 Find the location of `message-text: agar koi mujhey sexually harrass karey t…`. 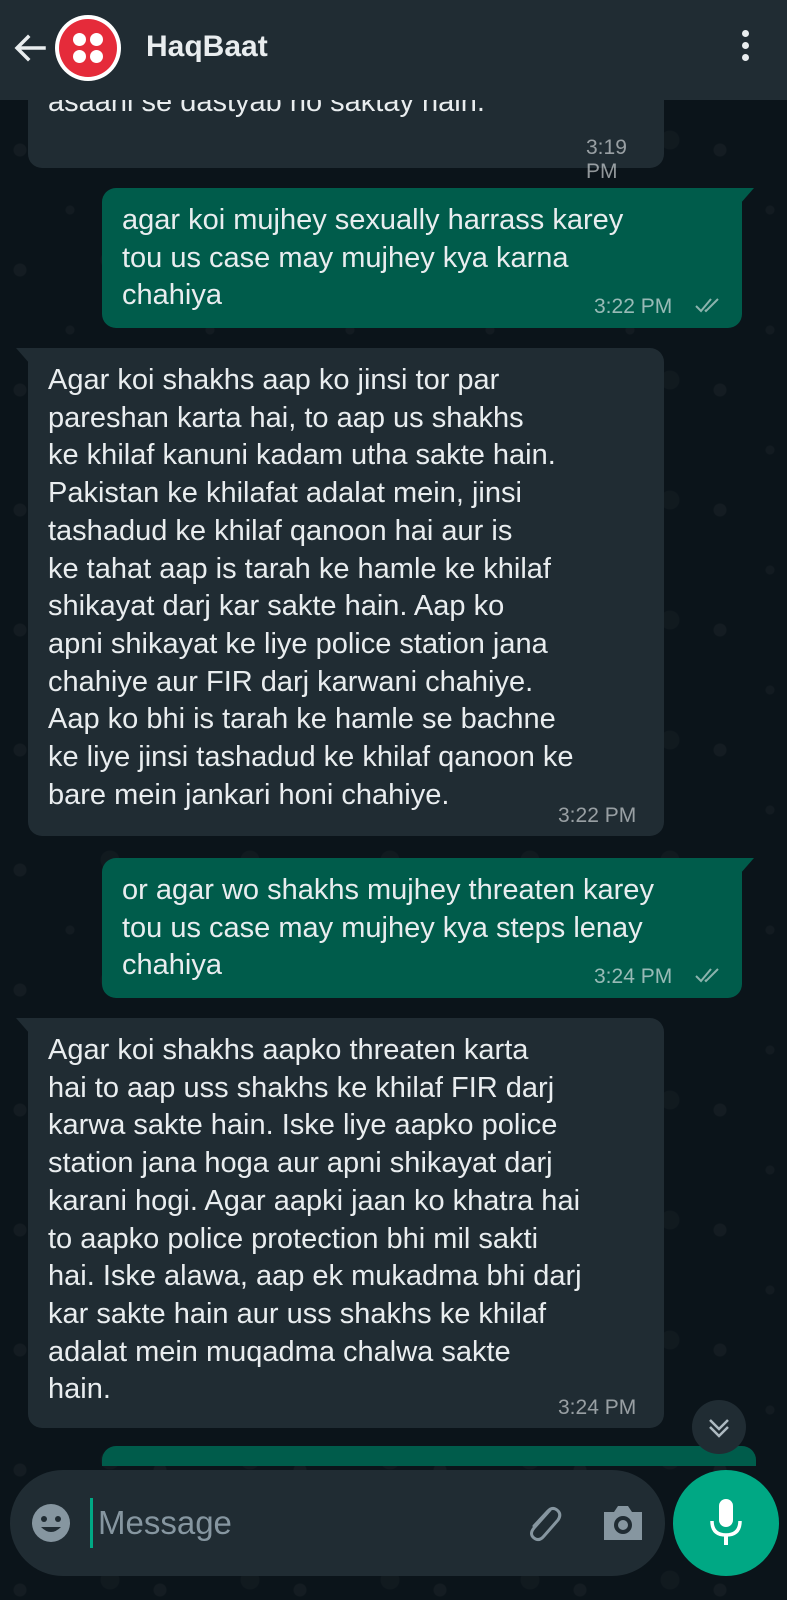

message-text: agar koi mujhey sexually harrass karey t… is located at coordinates (373, 258).